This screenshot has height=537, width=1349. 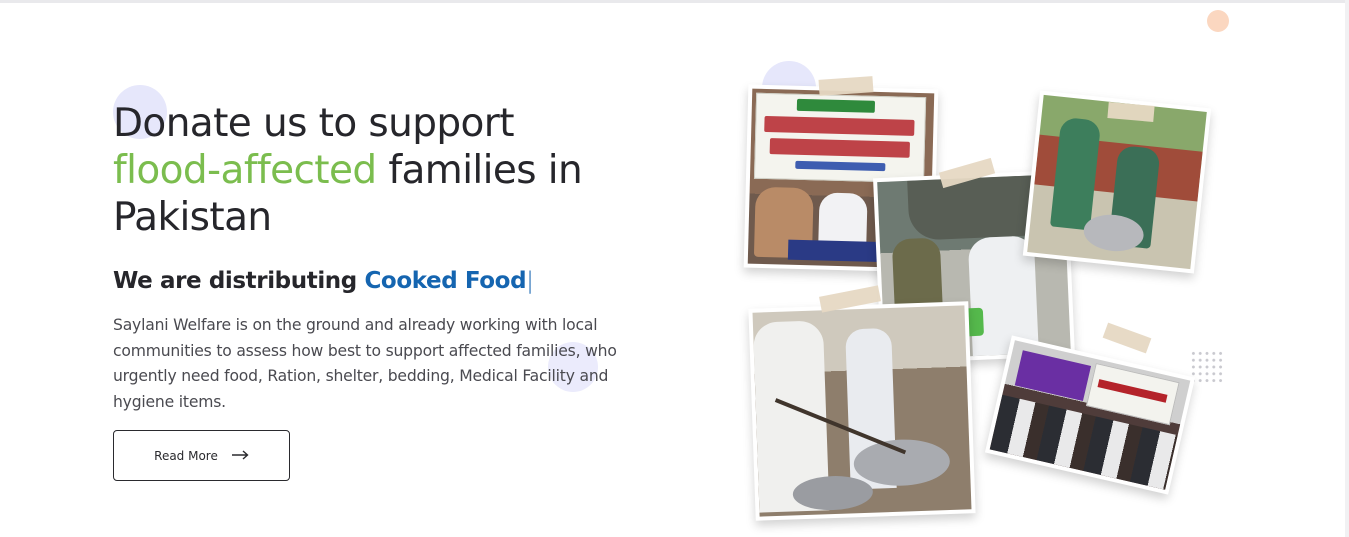 I want to click on subheading-prefix: We are distributing, so click(x=235, y=281).